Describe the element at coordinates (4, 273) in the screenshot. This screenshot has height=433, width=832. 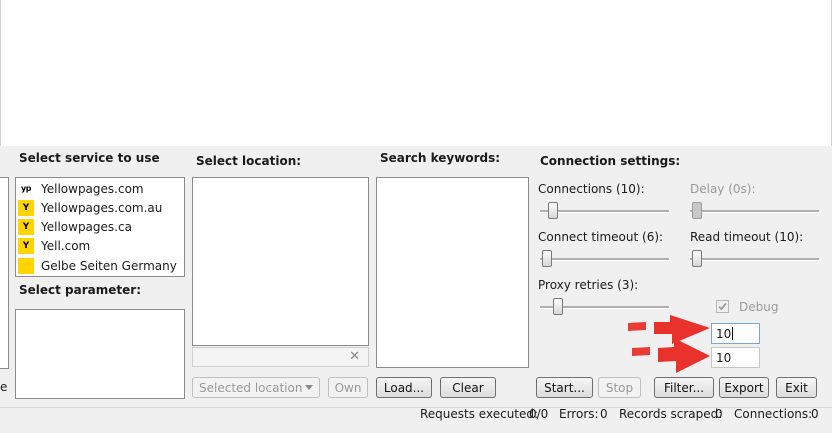
I see `left-cut-panel` at that location.